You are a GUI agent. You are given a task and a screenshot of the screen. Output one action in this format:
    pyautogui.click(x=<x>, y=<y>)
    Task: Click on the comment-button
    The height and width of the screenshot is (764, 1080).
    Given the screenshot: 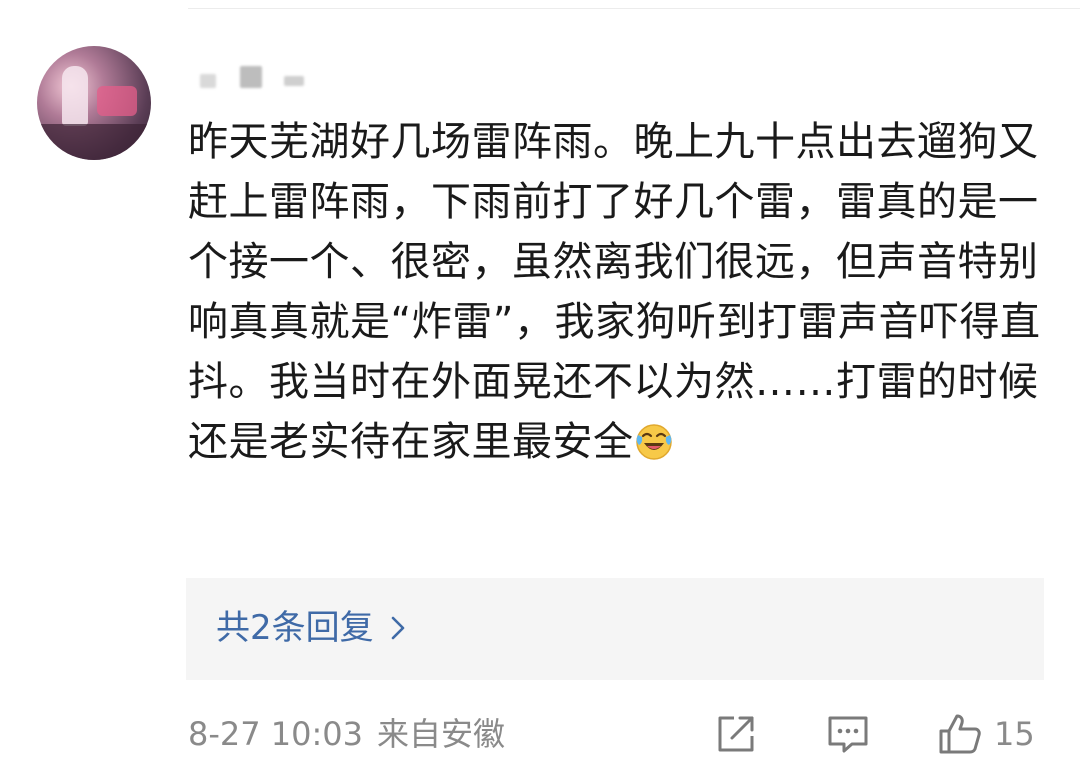 What is the action you would take?
    pyautogui.click(x=848, y=734)
    